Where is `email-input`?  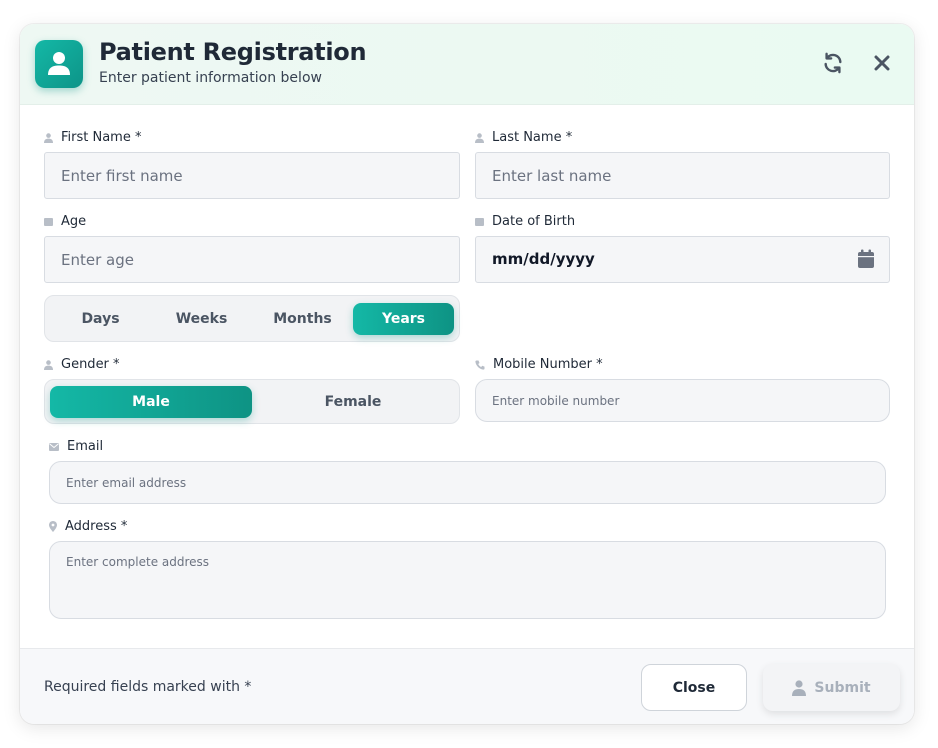
email-input is located at coordinates (467, 482).